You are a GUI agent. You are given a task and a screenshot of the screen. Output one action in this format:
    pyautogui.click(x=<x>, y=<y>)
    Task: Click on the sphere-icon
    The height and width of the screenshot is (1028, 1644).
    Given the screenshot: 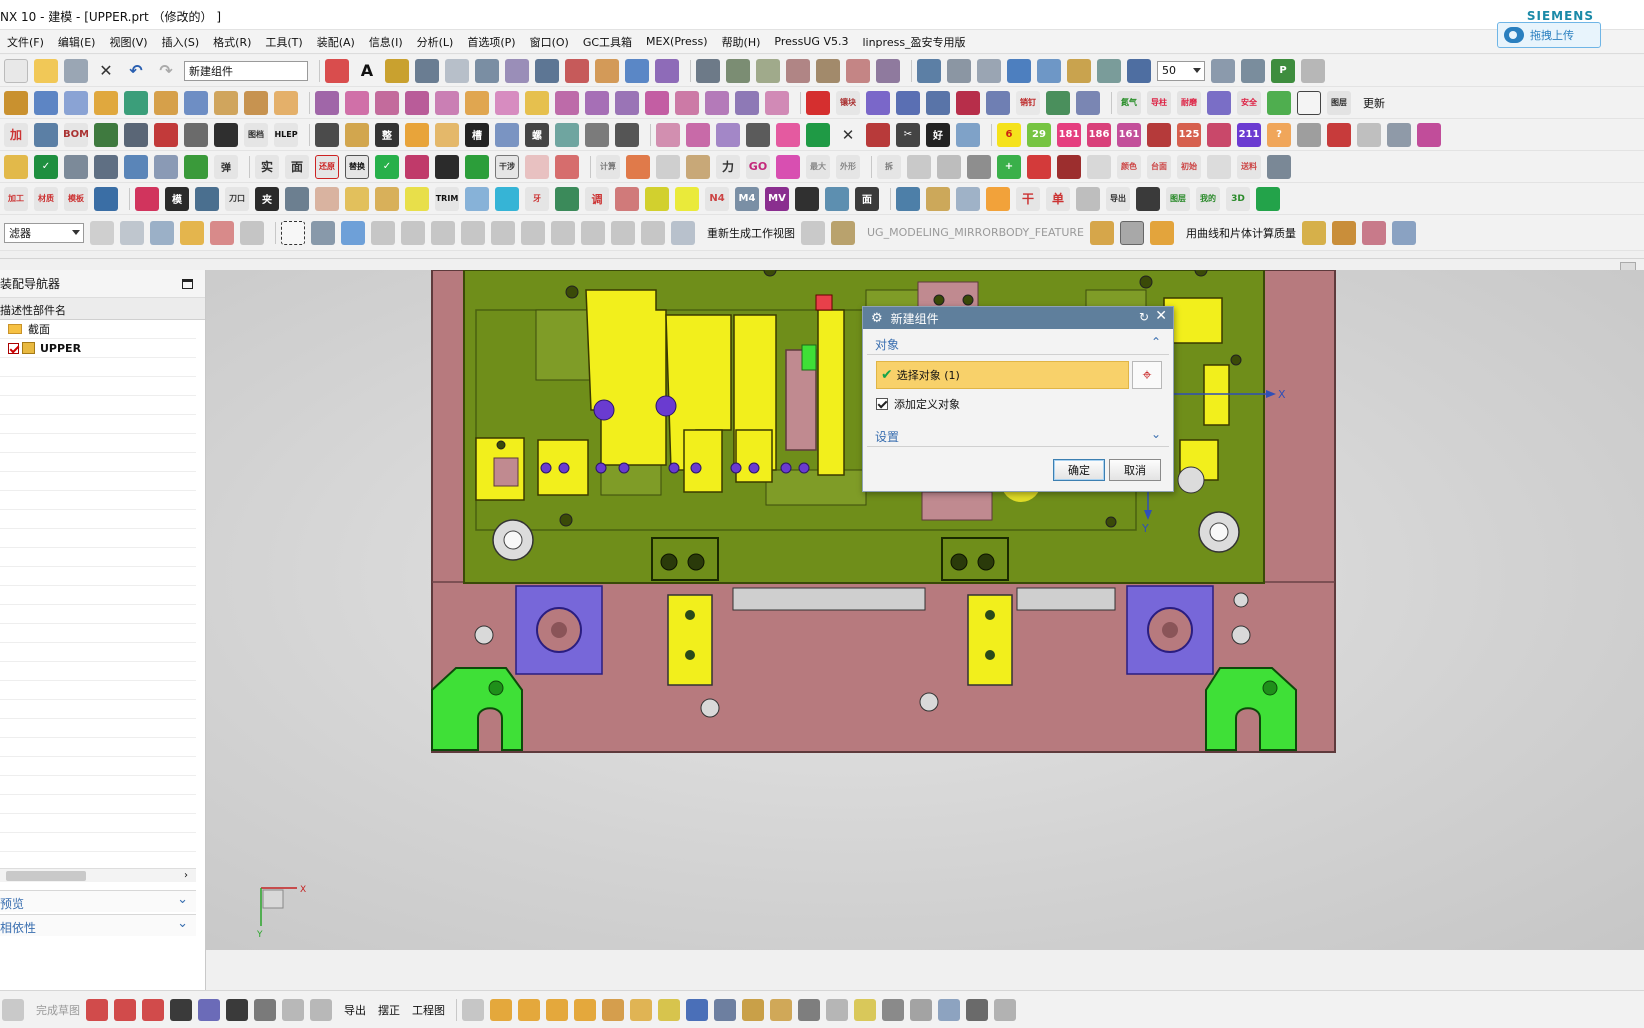 What is the action you would take?
    pyautogui.click(x=106, y=198)
    